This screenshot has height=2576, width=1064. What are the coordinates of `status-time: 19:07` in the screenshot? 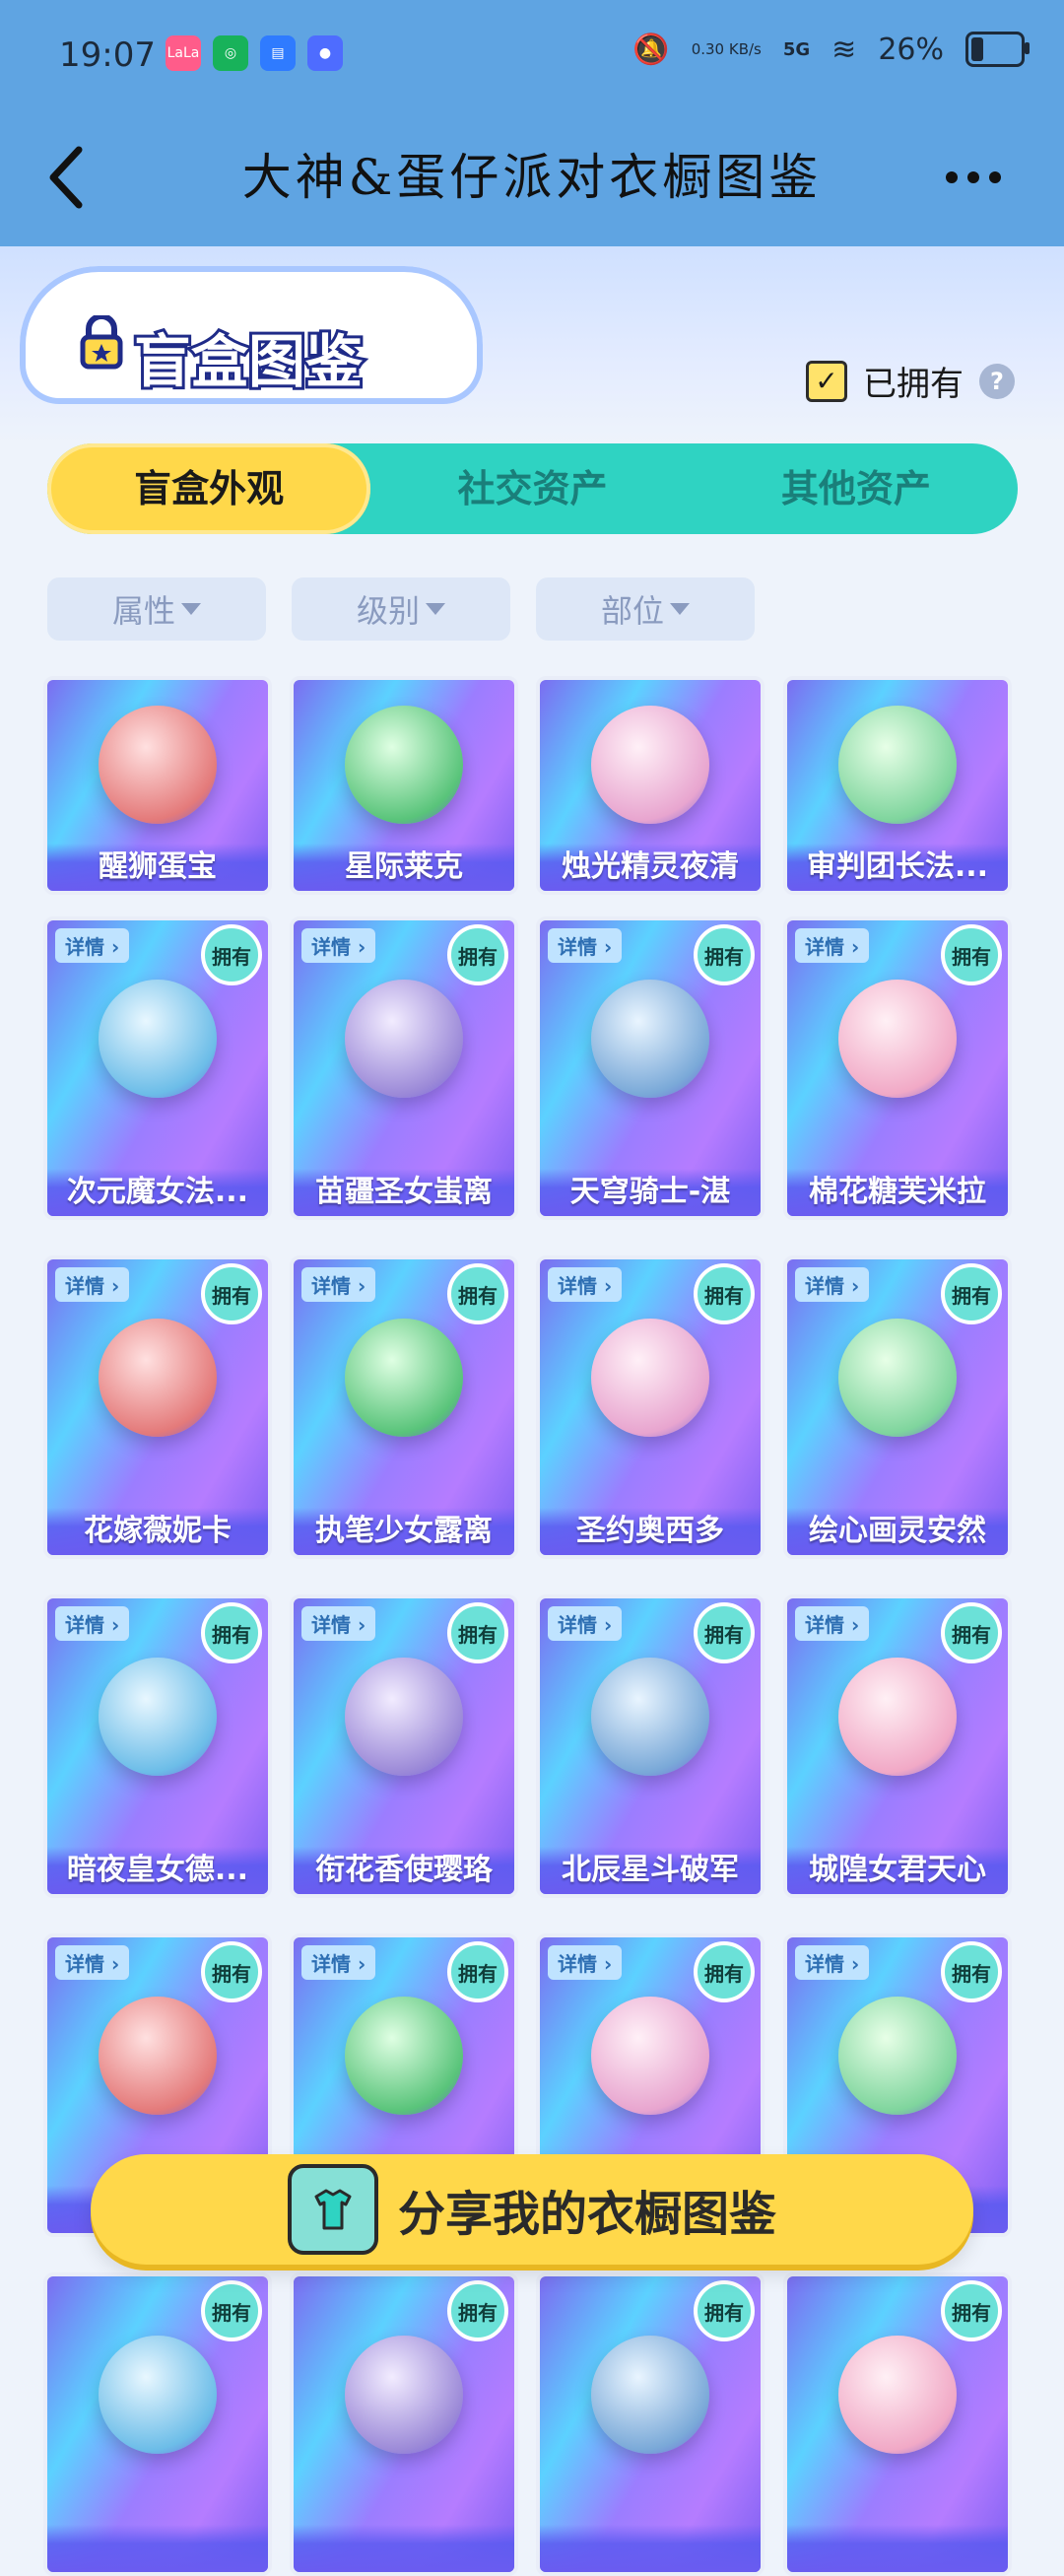 It's located at (107, 55).